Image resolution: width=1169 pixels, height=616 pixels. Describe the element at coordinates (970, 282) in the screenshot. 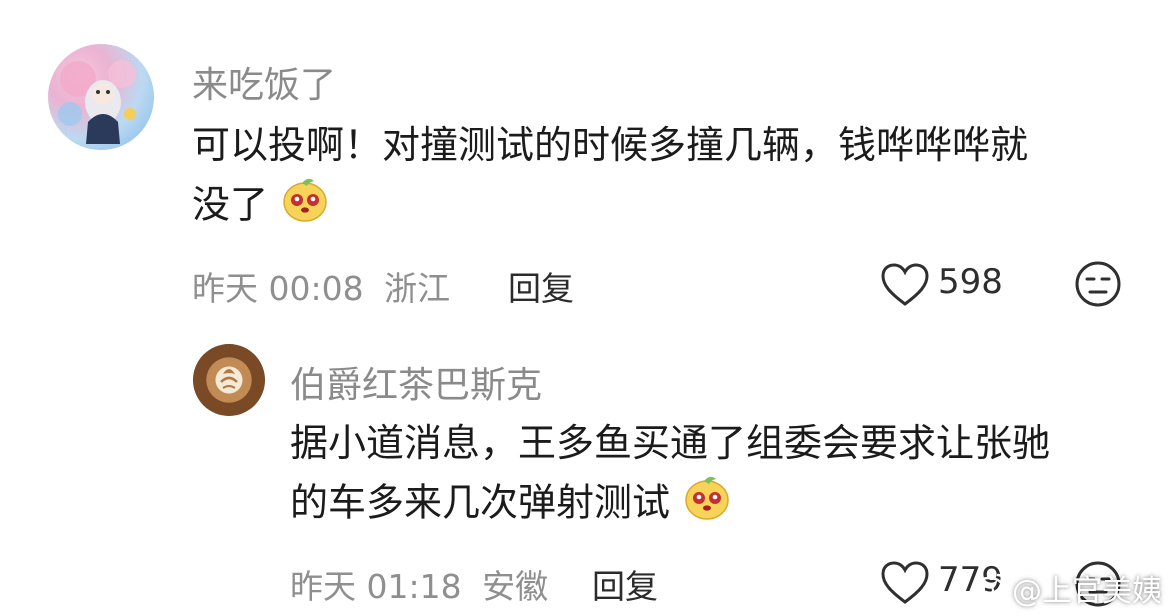

I see `like-count: 598` at that location.